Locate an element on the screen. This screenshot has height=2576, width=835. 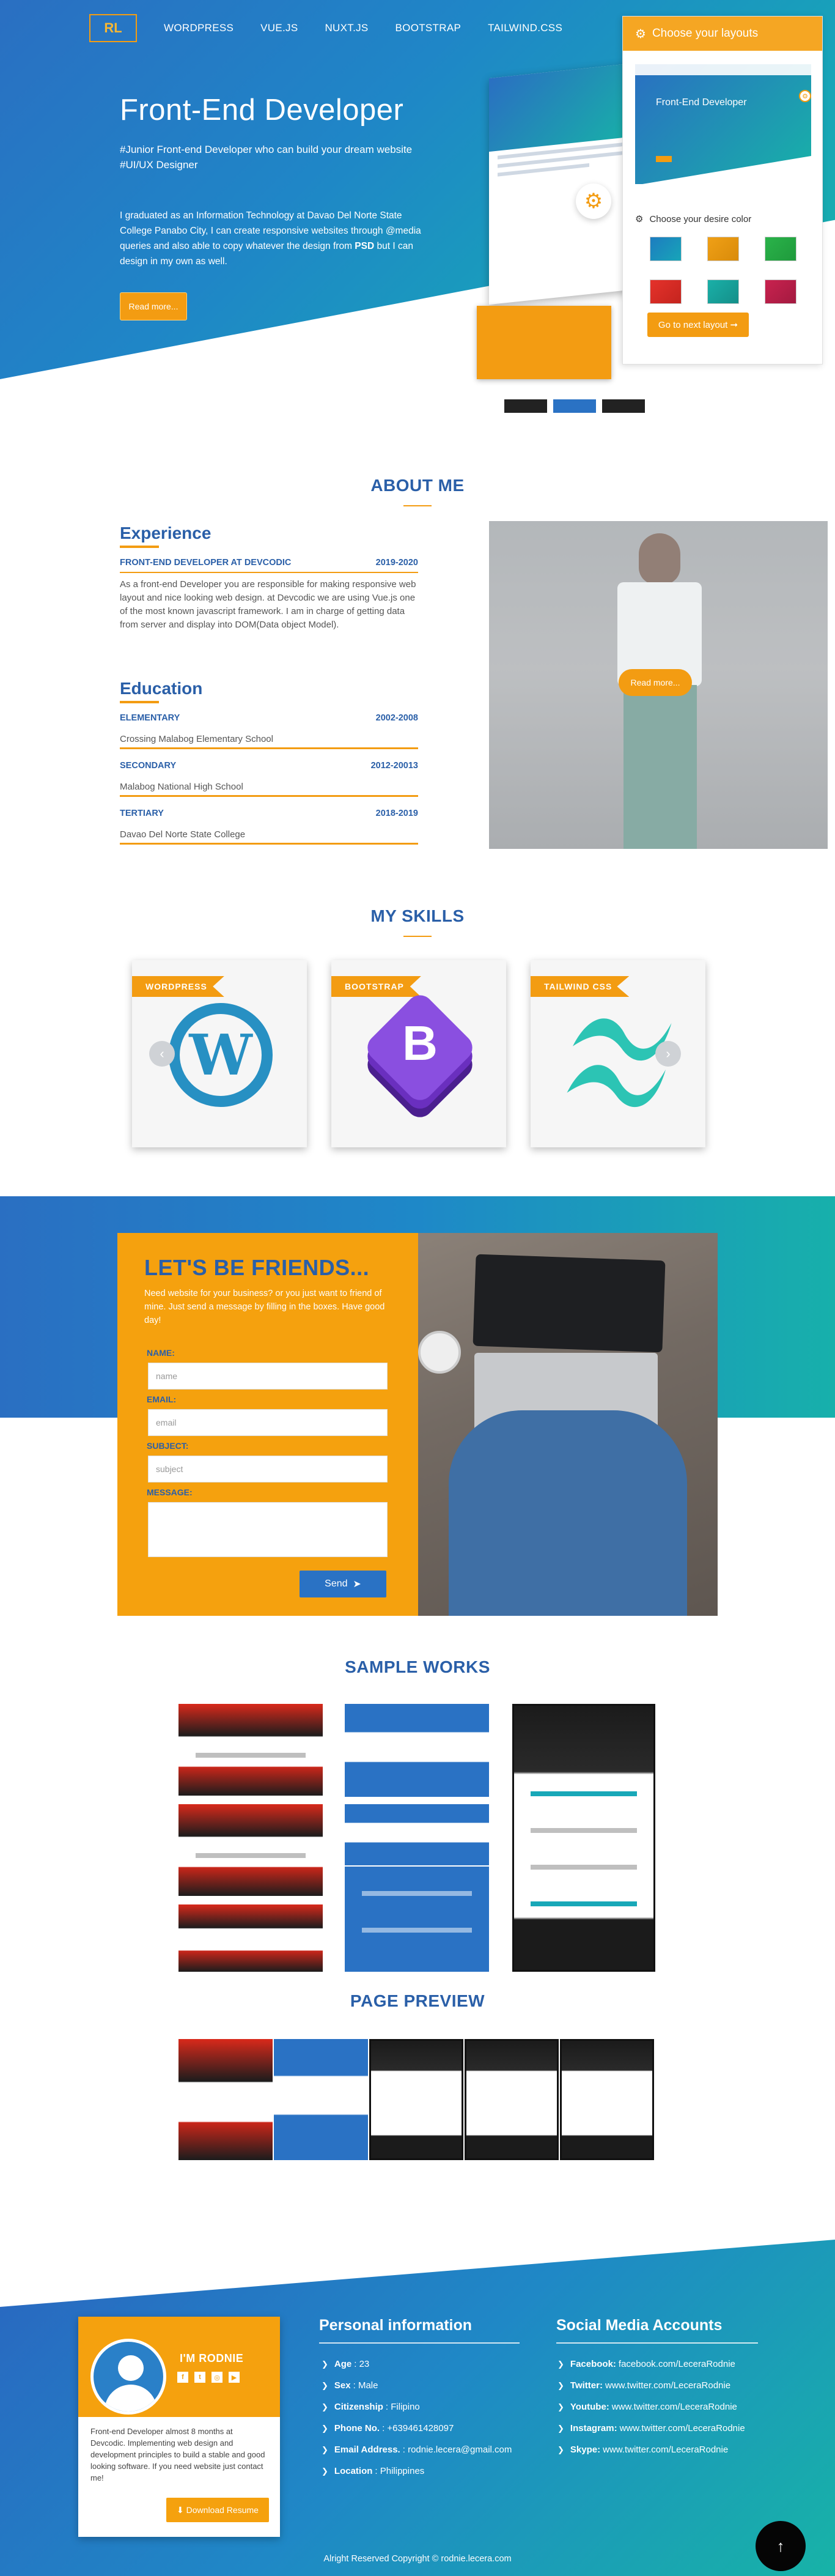
mockup-card is located at coordinates (544, 342).